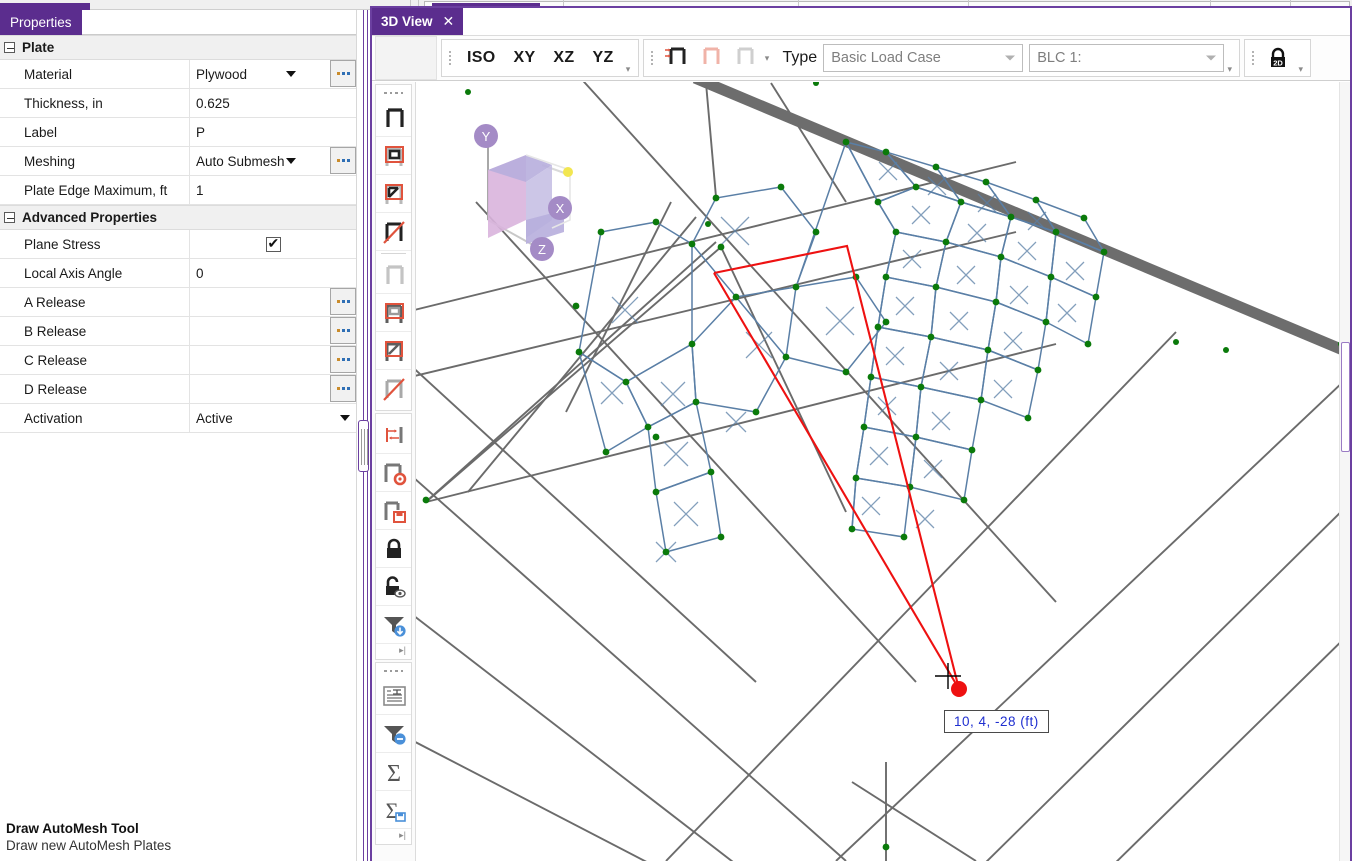  Describe the element at coordinates (95, 190) in the screenshot. I see `property-label: Plate Edge Maximum, ft` at that location.